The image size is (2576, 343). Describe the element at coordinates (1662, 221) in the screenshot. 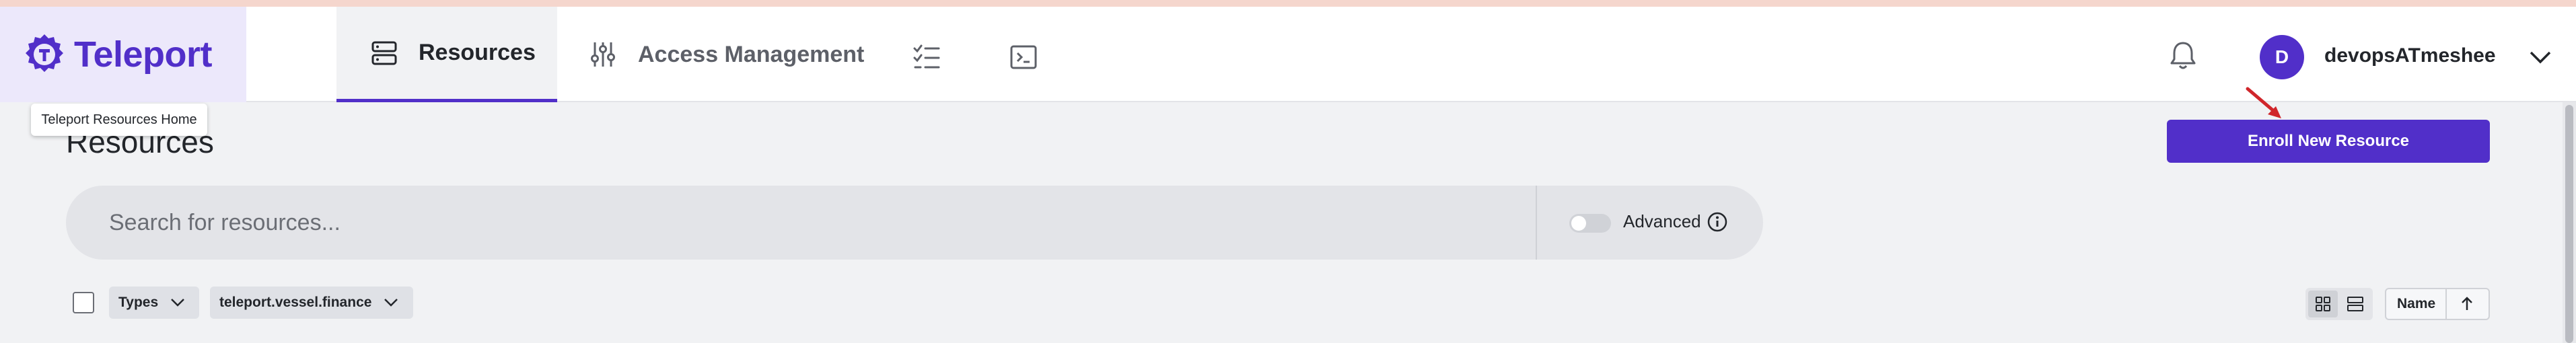

I see `advanced-label: Advanced` at that location.